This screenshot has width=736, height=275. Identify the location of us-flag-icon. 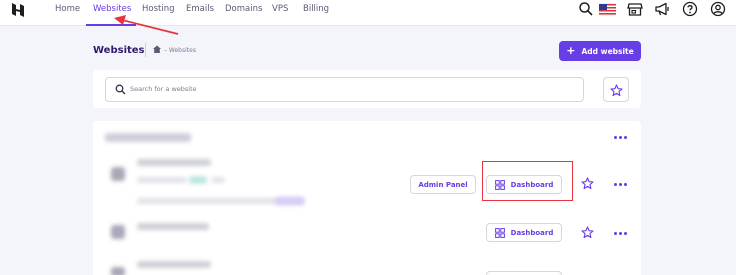
(607, 9).